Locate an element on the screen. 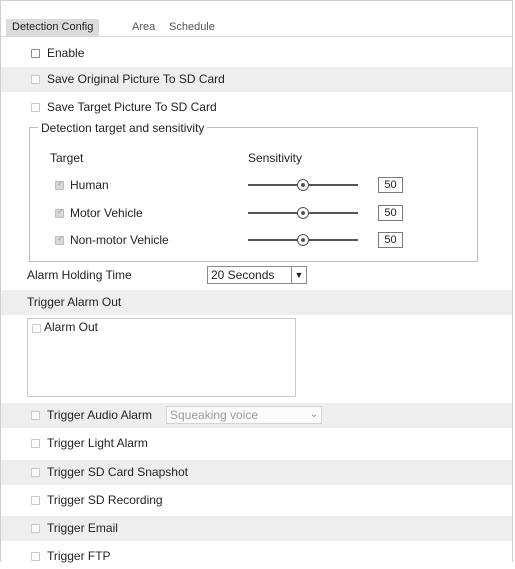  human-label: Human is located at coordinates (89, 185).